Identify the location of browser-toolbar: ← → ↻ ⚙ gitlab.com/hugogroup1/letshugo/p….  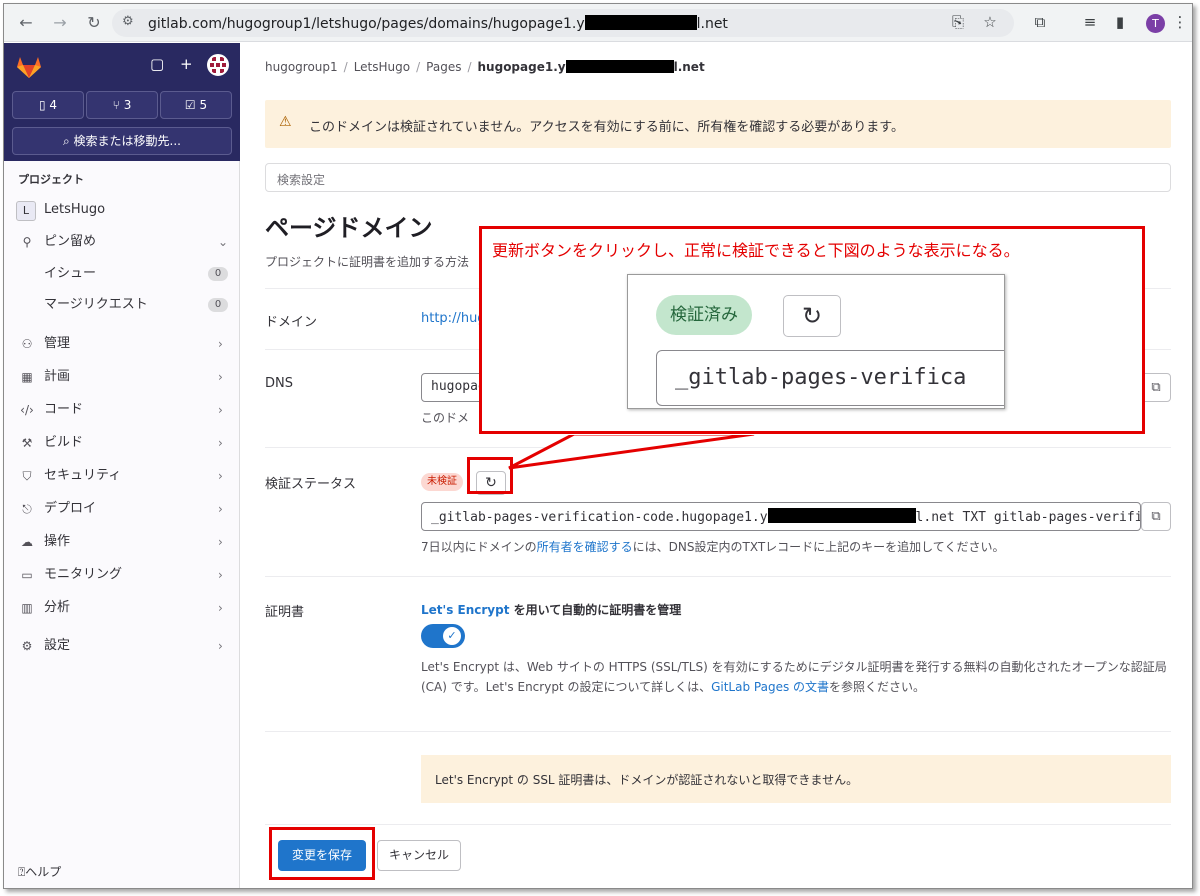
(598, 23).